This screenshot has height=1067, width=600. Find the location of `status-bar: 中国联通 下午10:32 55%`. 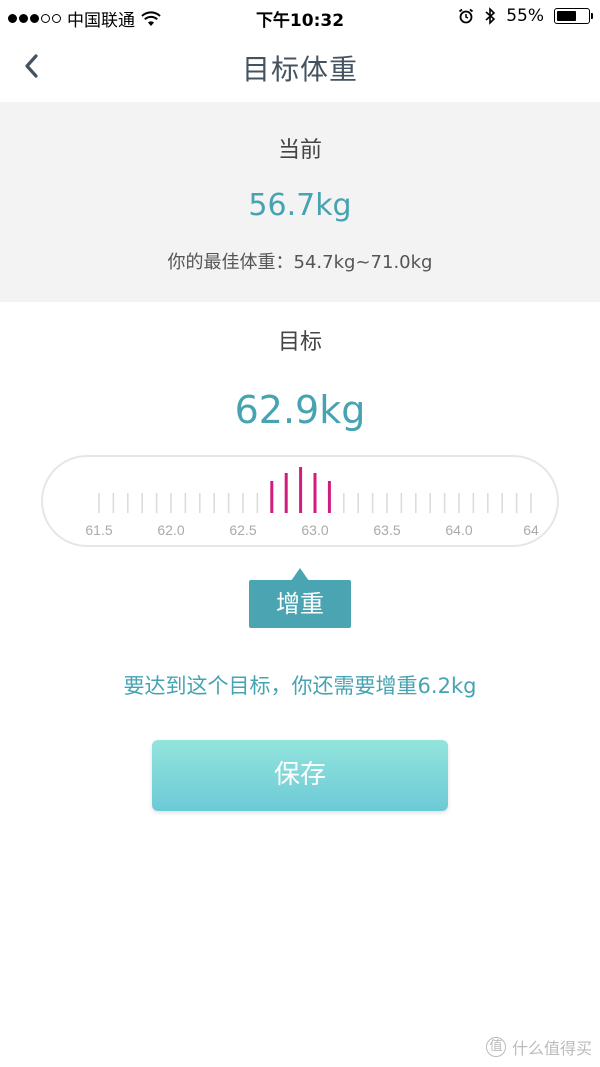

status-bar: 中国联通 下午10:32 55% is located at coordinates (300, 17).